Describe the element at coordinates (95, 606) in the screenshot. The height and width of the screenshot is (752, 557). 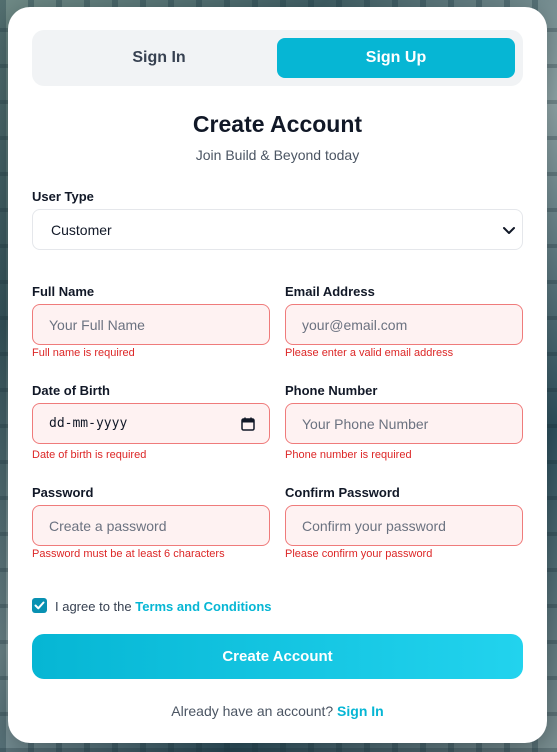
I see `terms-prefix: I agree to the` at that location.